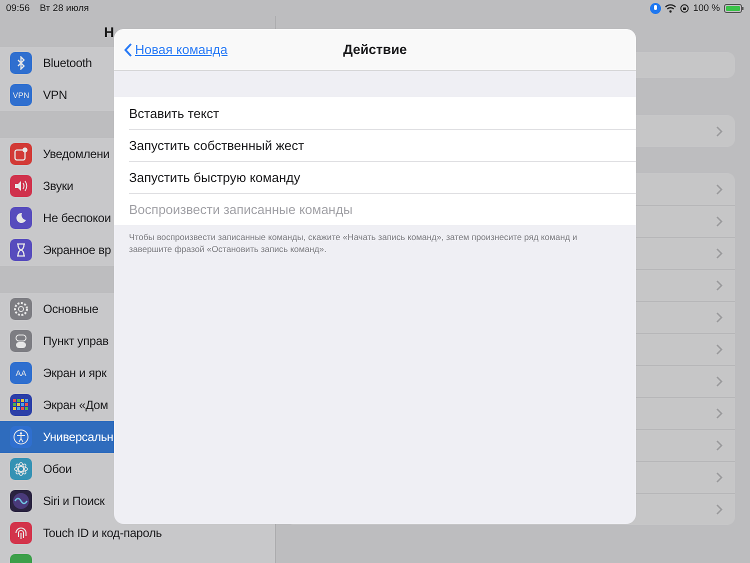 The image size is (750, 563). Describe the element at coordinates (77, 250) in the screenshot. I see `sidebar-item-label: Экранное вр` at that location.